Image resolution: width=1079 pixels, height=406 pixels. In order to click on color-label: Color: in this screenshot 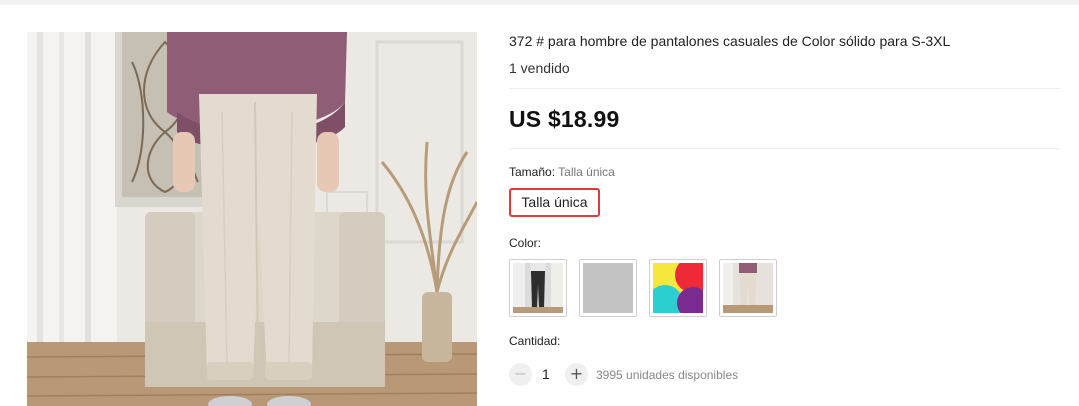, I will do `click(525, 243)`.